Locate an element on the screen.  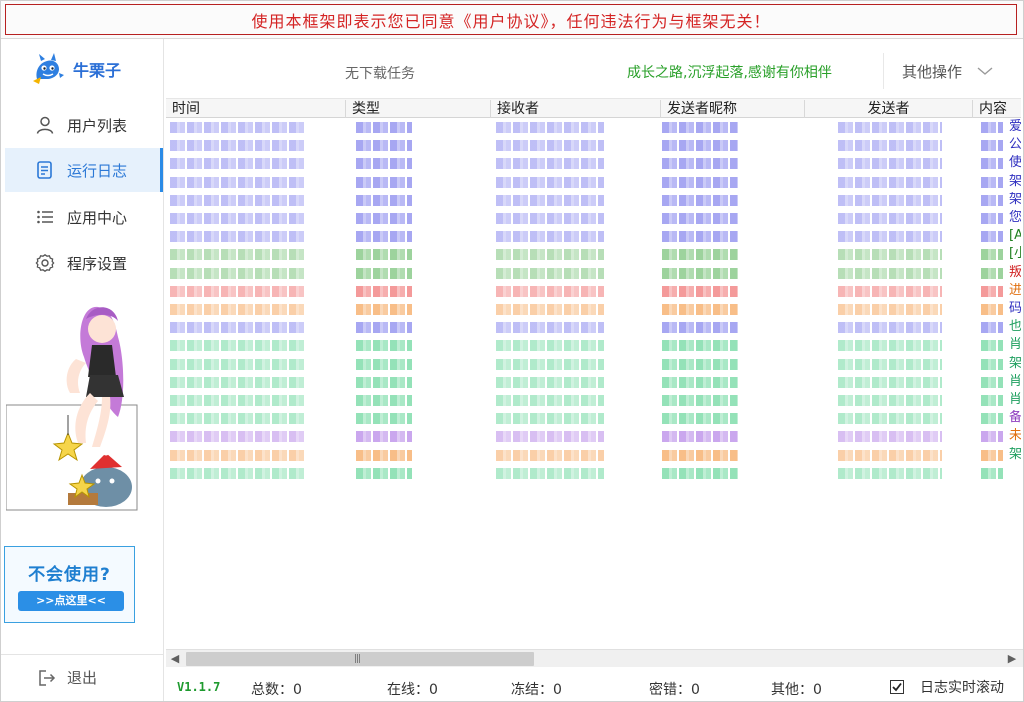
other-operations-label: 其他操作 is located at coordinates (932, 71).